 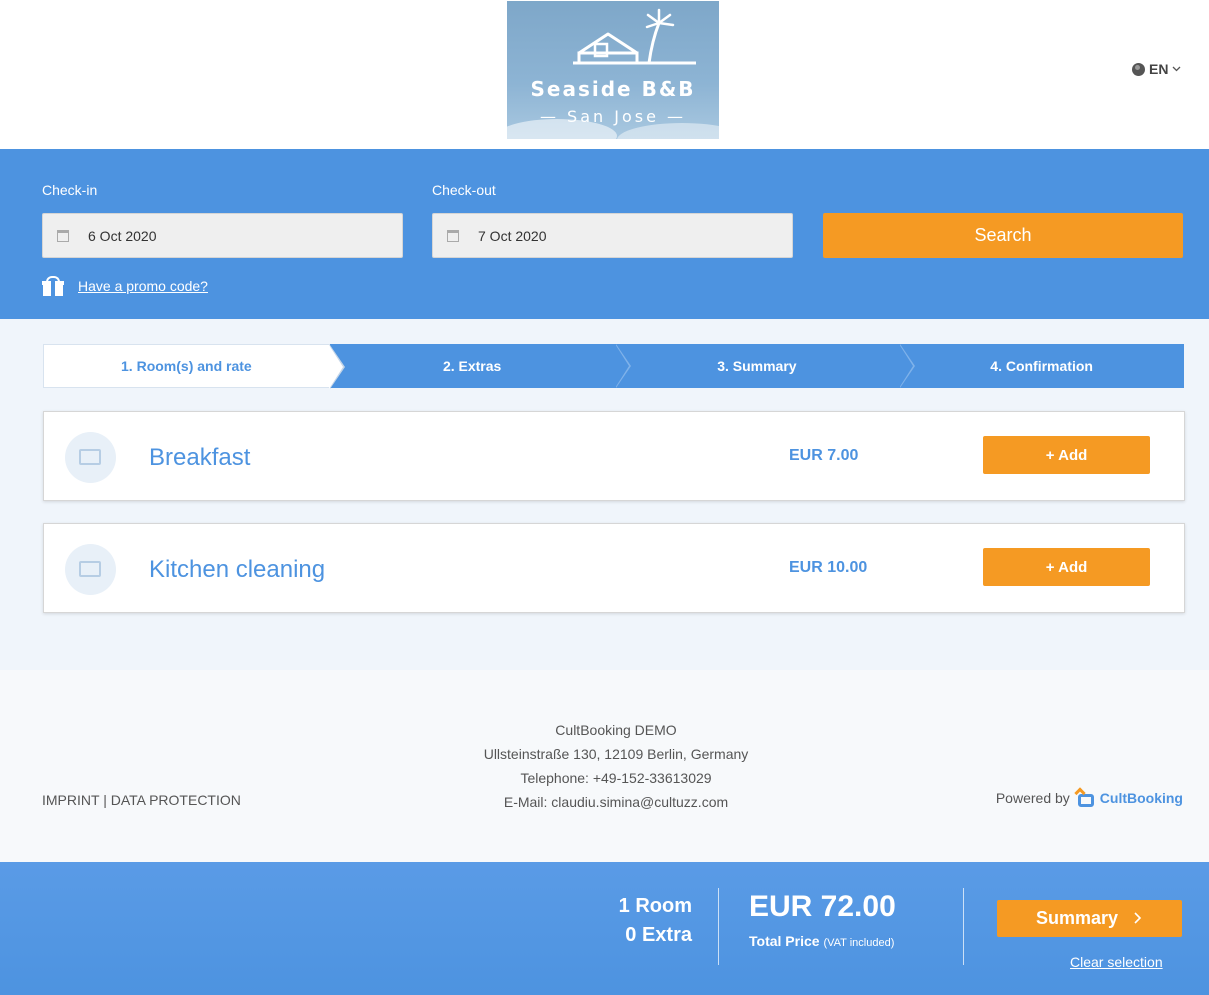 I want to click on summary-button: Summary, so click(x=1089, y=918).